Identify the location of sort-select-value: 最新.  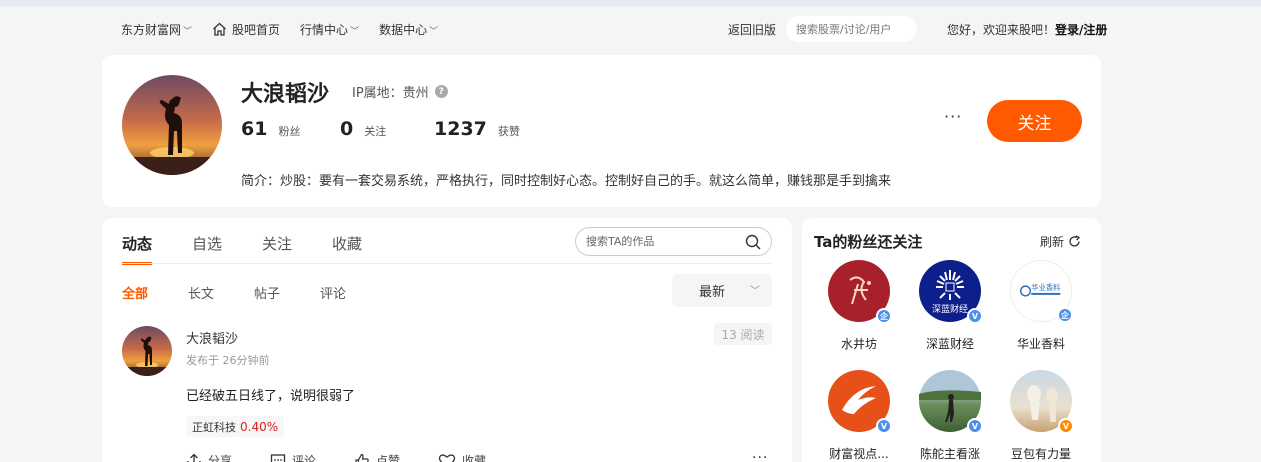
(712, 292).